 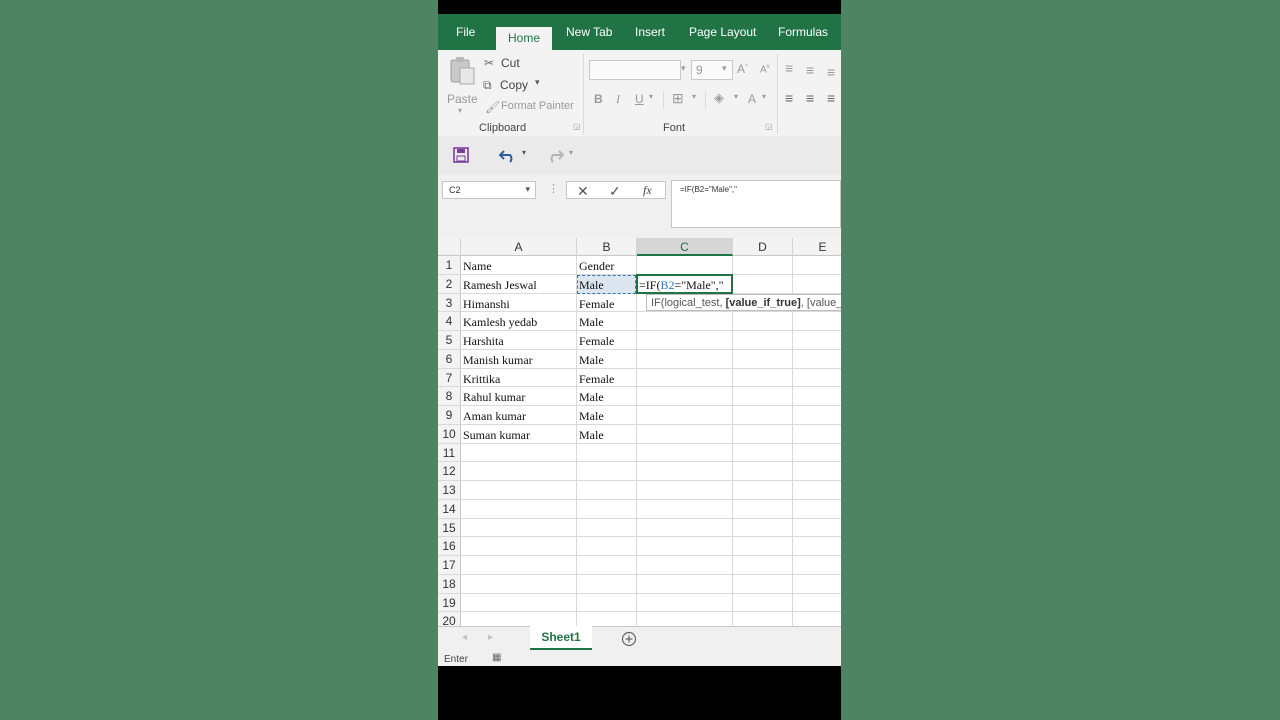 What do you see at coordinates (449, 265) in the screenshot?
I see `row-header: 1` at bounding box center [449, 265].